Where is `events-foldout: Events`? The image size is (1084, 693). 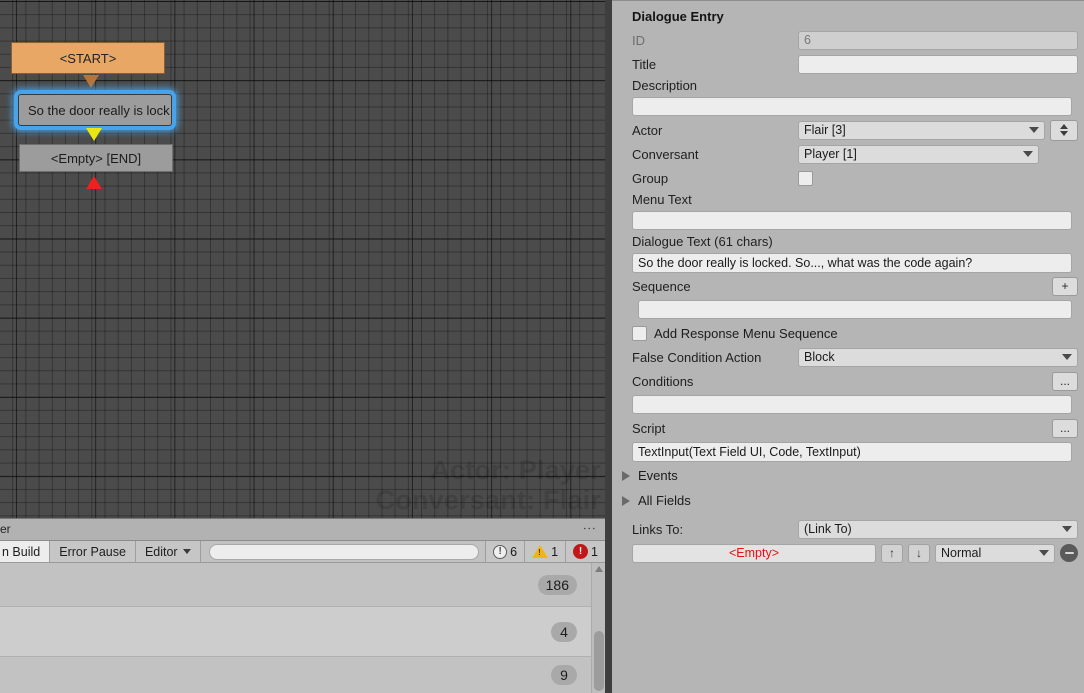 events-foldout: Events is located at coordinates (848, 475).